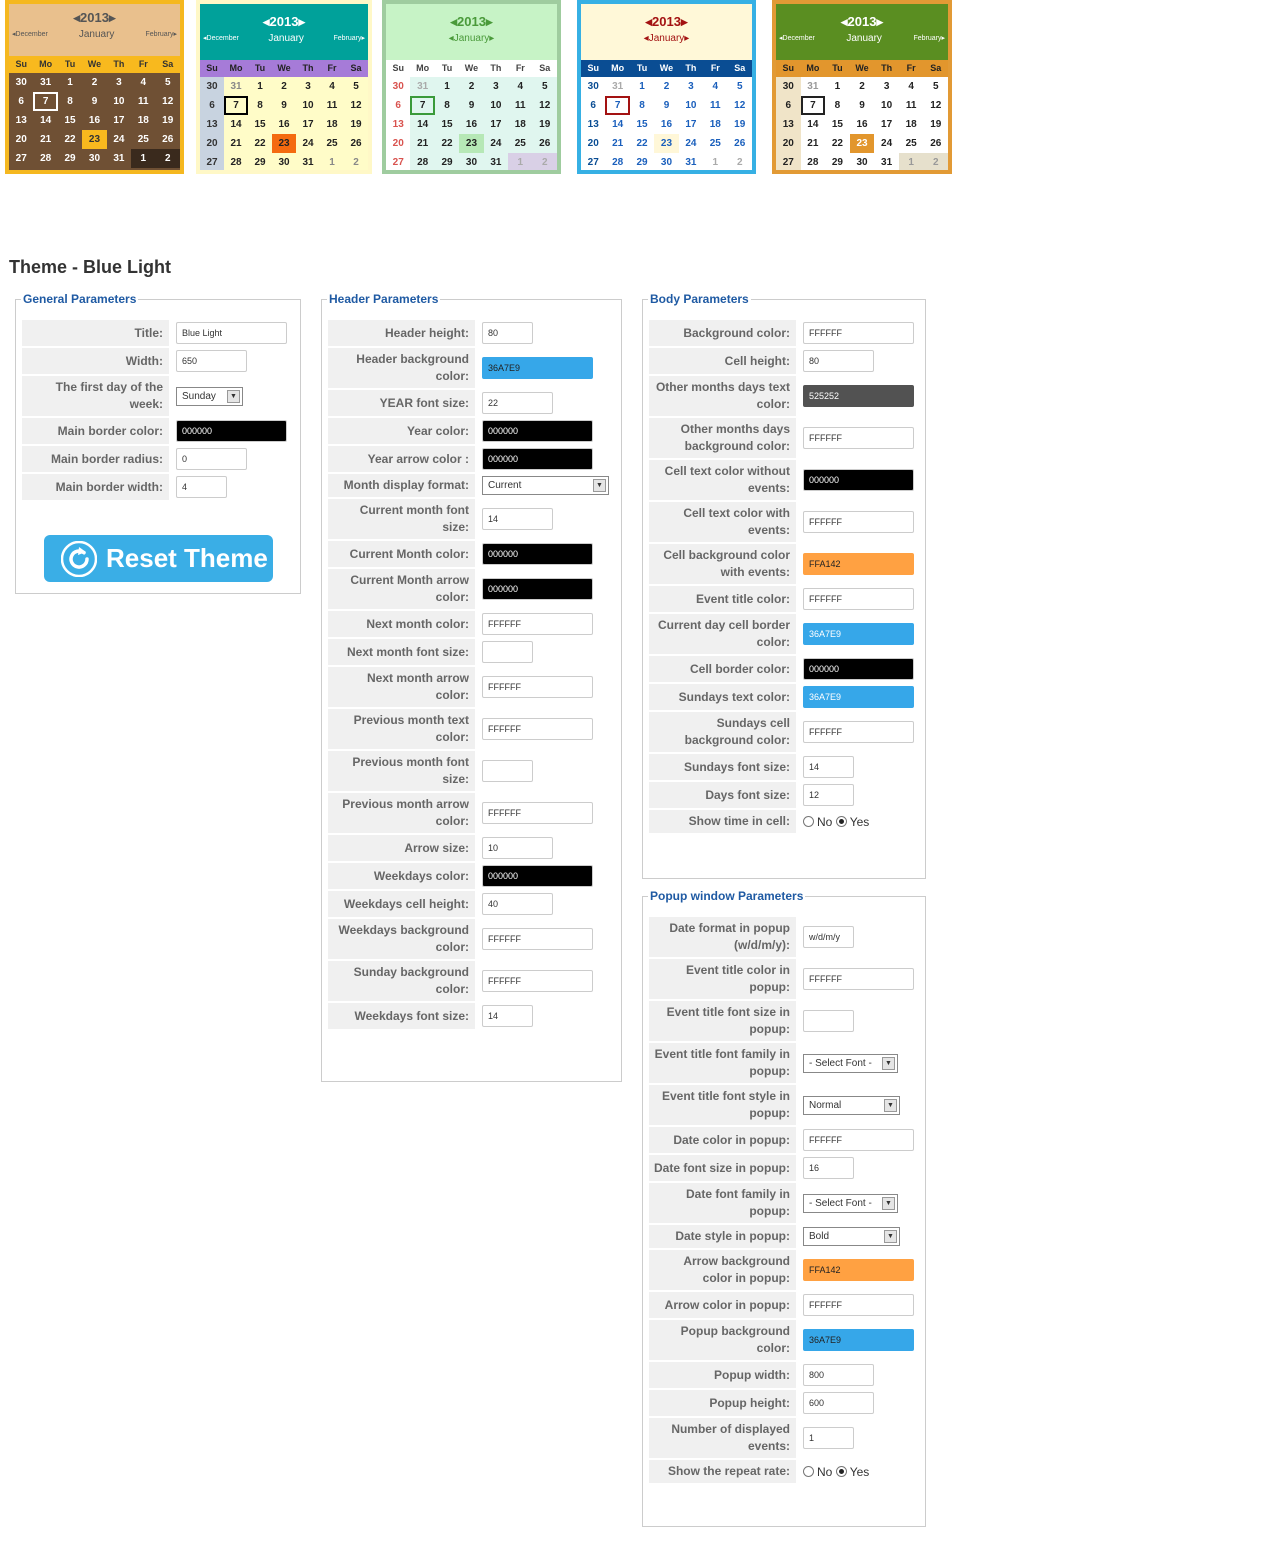 The height and width of the screenshot is (1564, 1265). Describe the element at coordinates (929, 38) in the screenshot. I see `next-month-link: February▸` at that location.